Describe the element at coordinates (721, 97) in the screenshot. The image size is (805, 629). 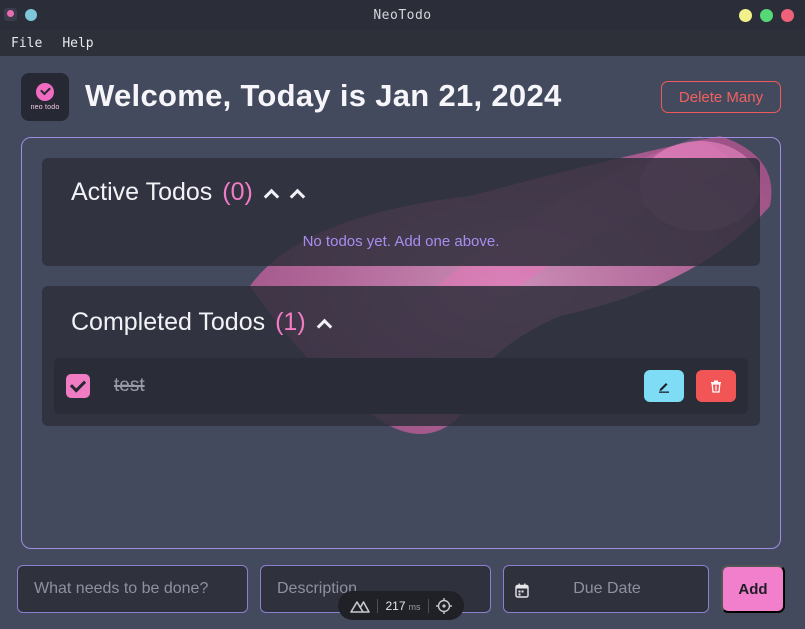
I see `delete-many-button: Delete Many` at that location.